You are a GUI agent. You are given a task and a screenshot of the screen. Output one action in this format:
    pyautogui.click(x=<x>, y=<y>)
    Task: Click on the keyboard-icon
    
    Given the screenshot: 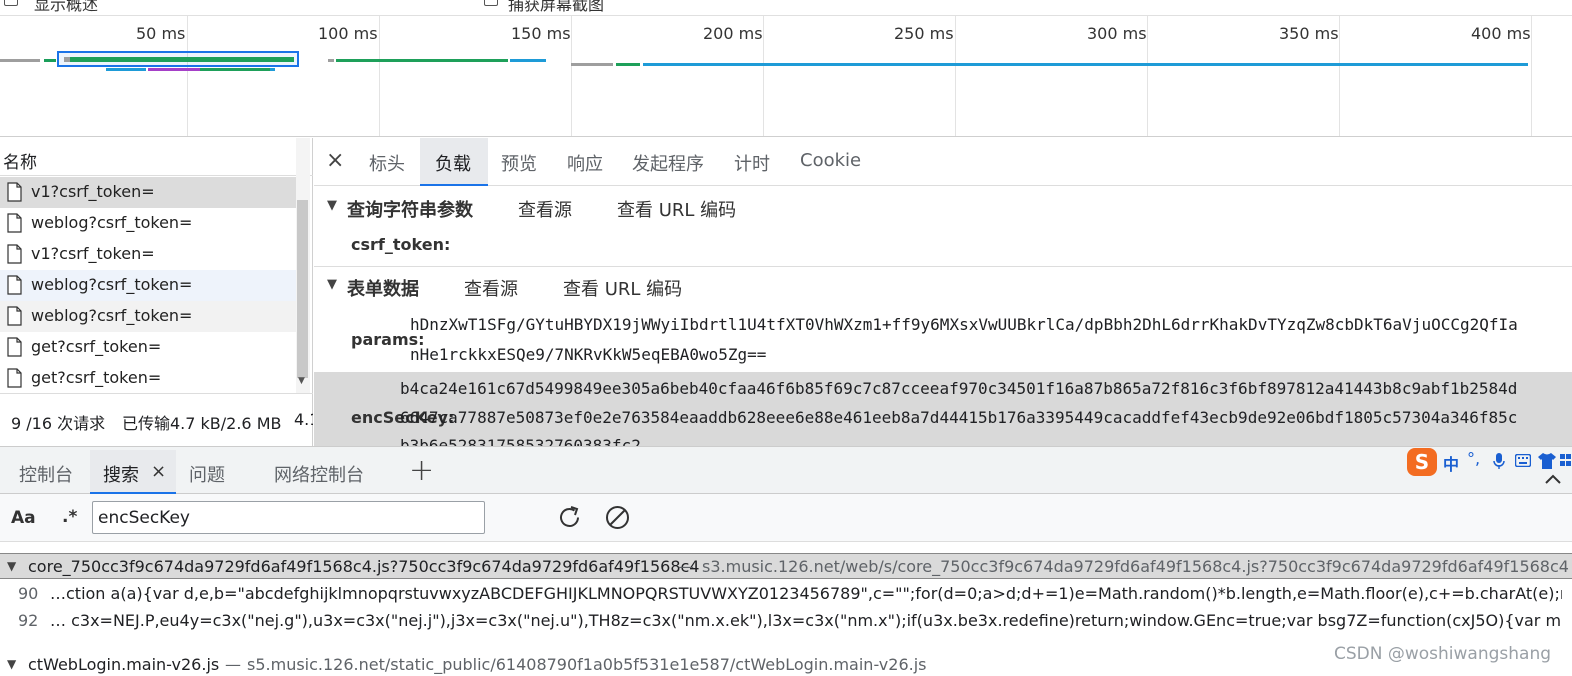 What is the action you would take?
    pyautogui.click(x=1523, y=460)
    